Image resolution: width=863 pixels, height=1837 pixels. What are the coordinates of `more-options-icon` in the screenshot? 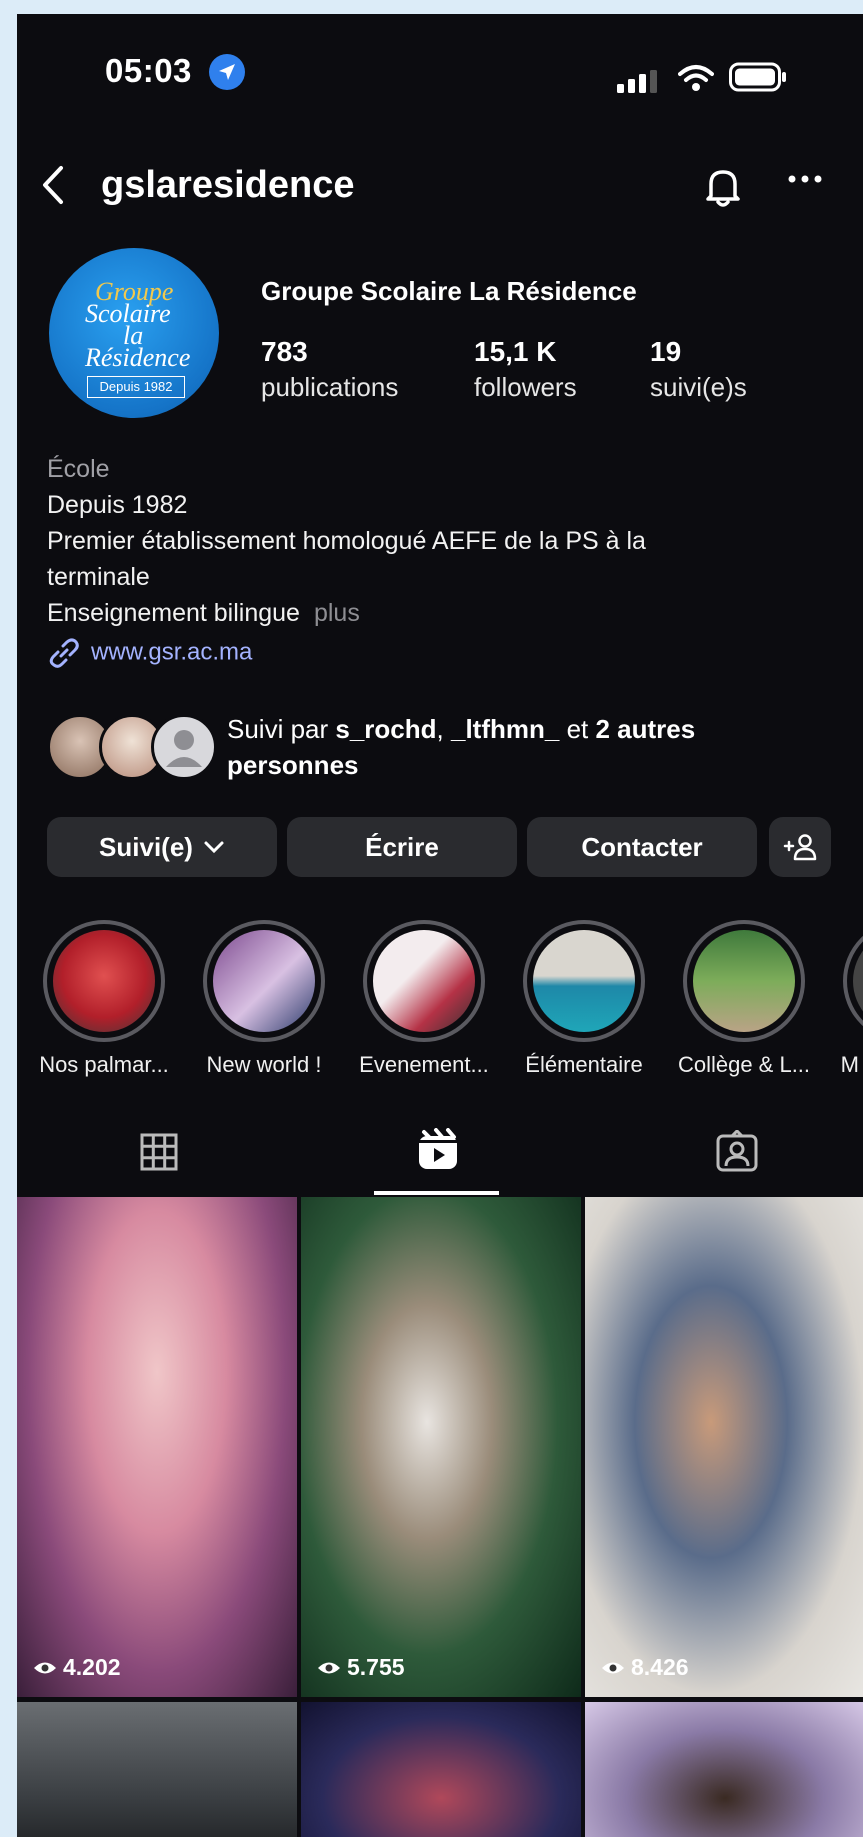 It's located at (805, 181).